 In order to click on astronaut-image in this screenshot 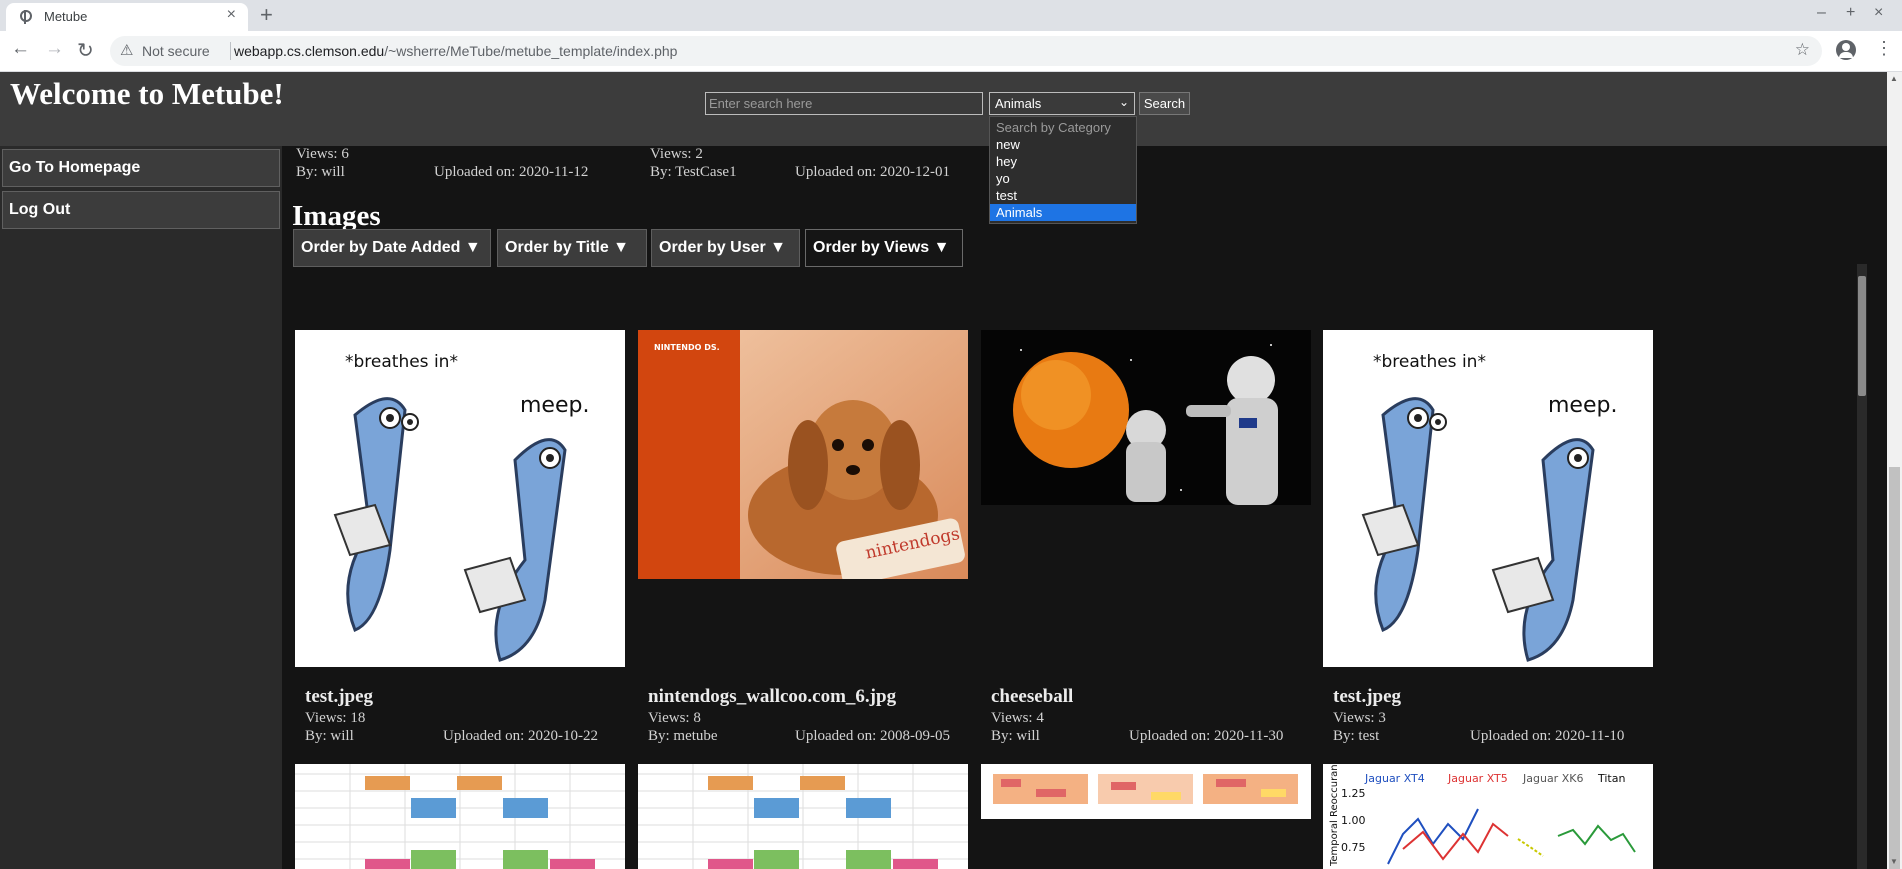, I will do `click(1146, 417)`.